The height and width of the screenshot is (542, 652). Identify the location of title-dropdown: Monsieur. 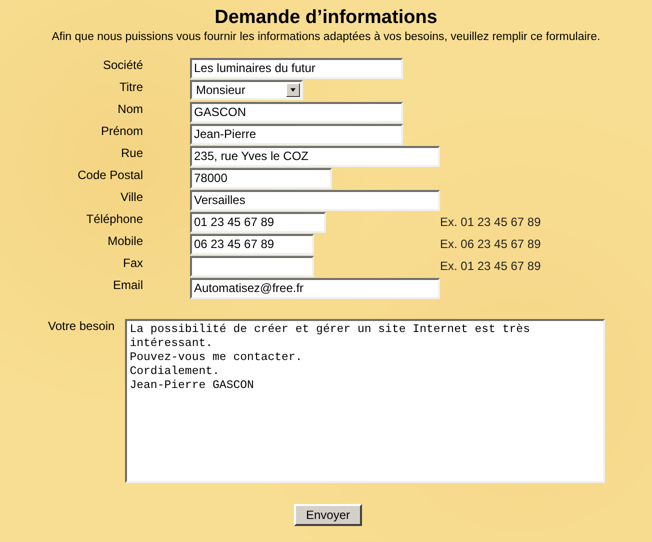
(246, 90).